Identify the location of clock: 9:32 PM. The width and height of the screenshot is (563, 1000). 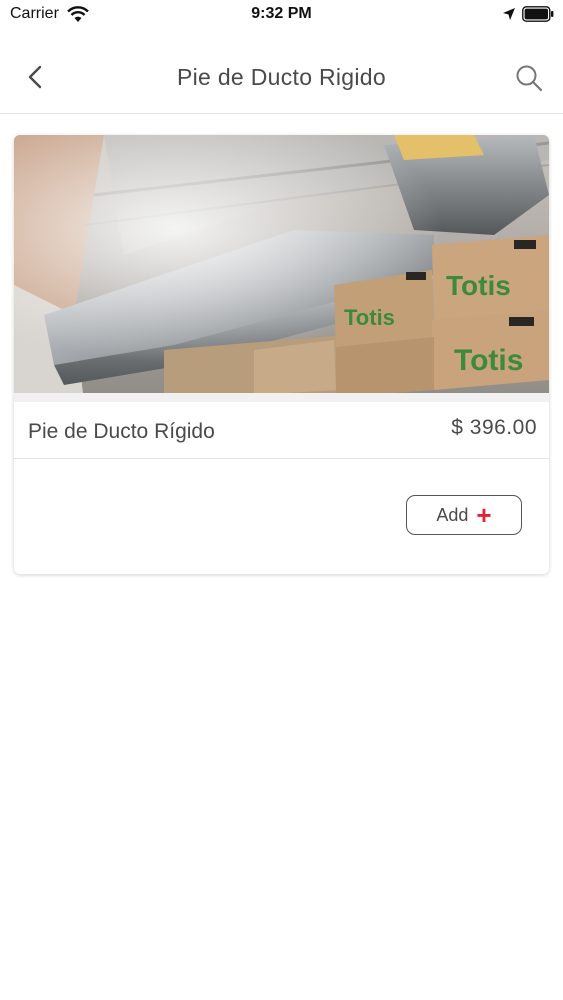
(281, 13).